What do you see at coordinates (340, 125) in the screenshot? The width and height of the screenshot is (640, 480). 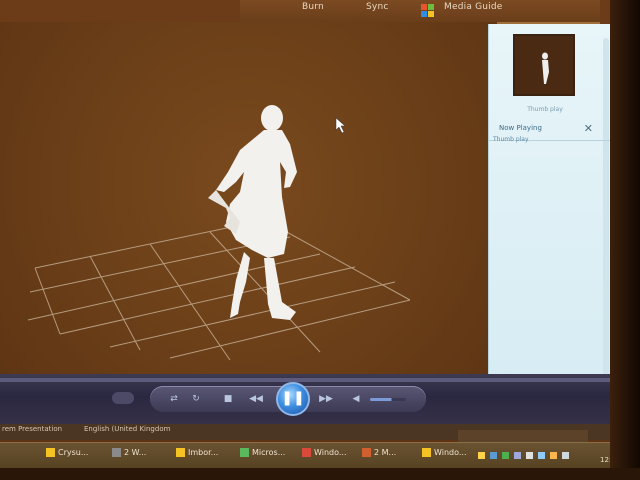 I see `mouse-pointer-icon` at bounding box center [340, 125].